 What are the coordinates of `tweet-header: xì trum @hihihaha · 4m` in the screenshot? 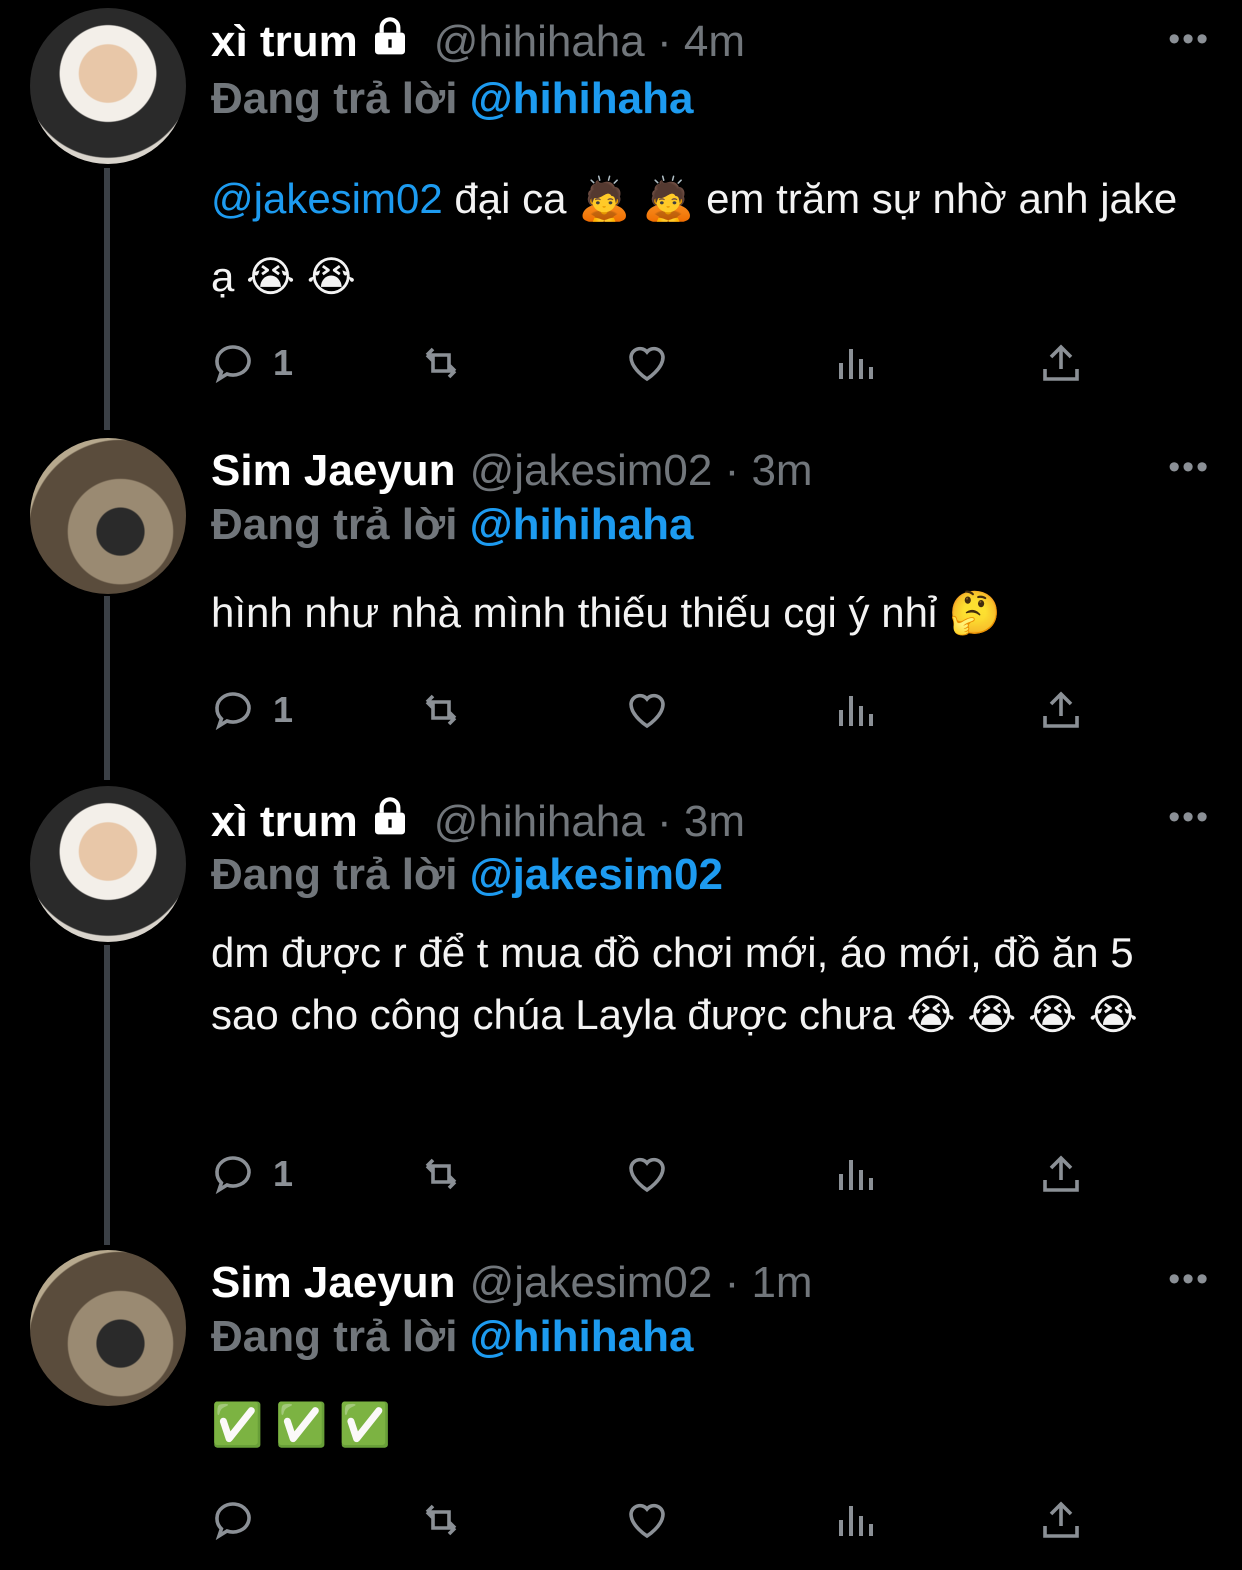 It's located at (478, 41).